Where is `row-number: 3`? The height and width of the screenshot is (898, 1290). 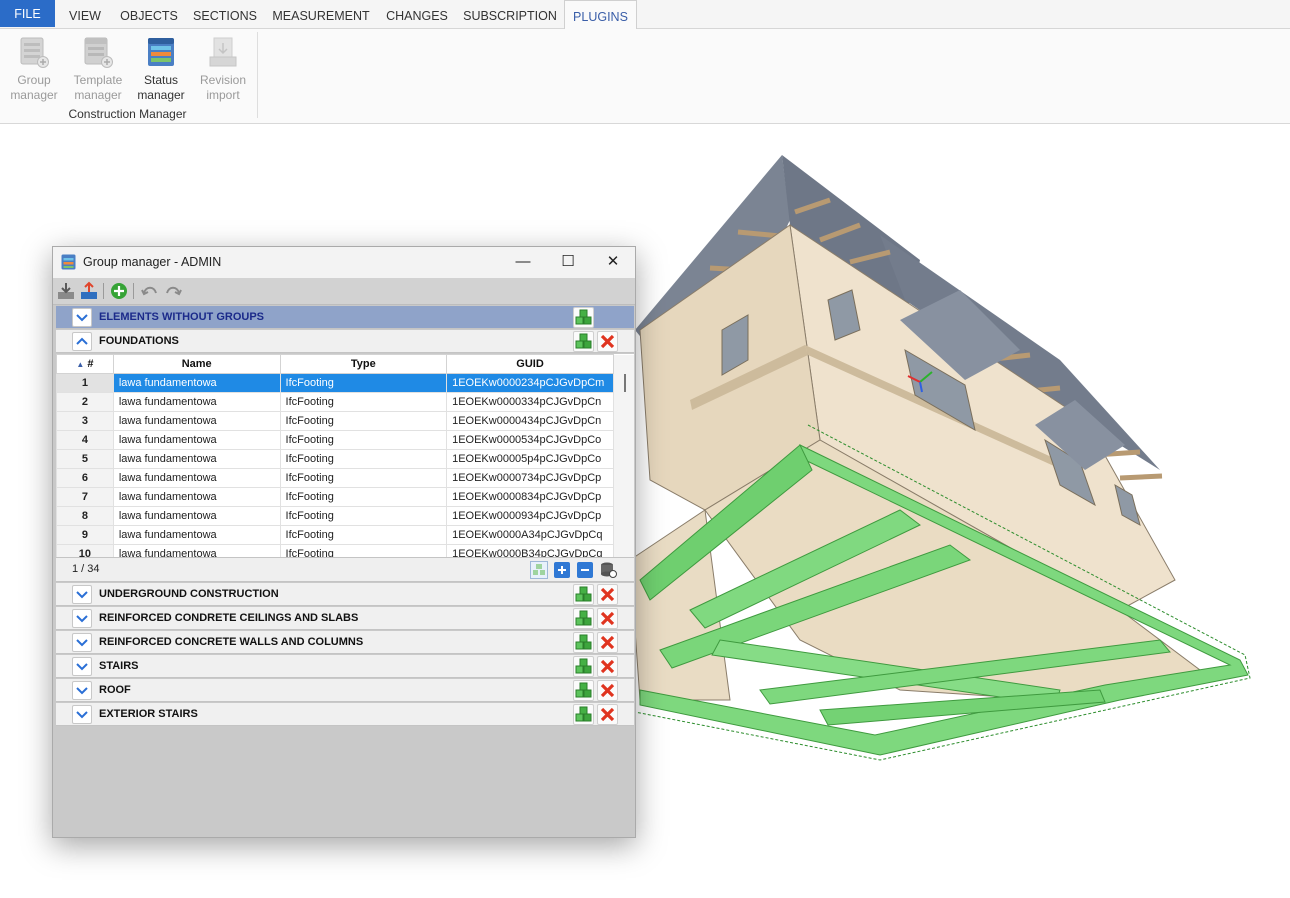
row-number: 3 is located at coordinates (85, 421).